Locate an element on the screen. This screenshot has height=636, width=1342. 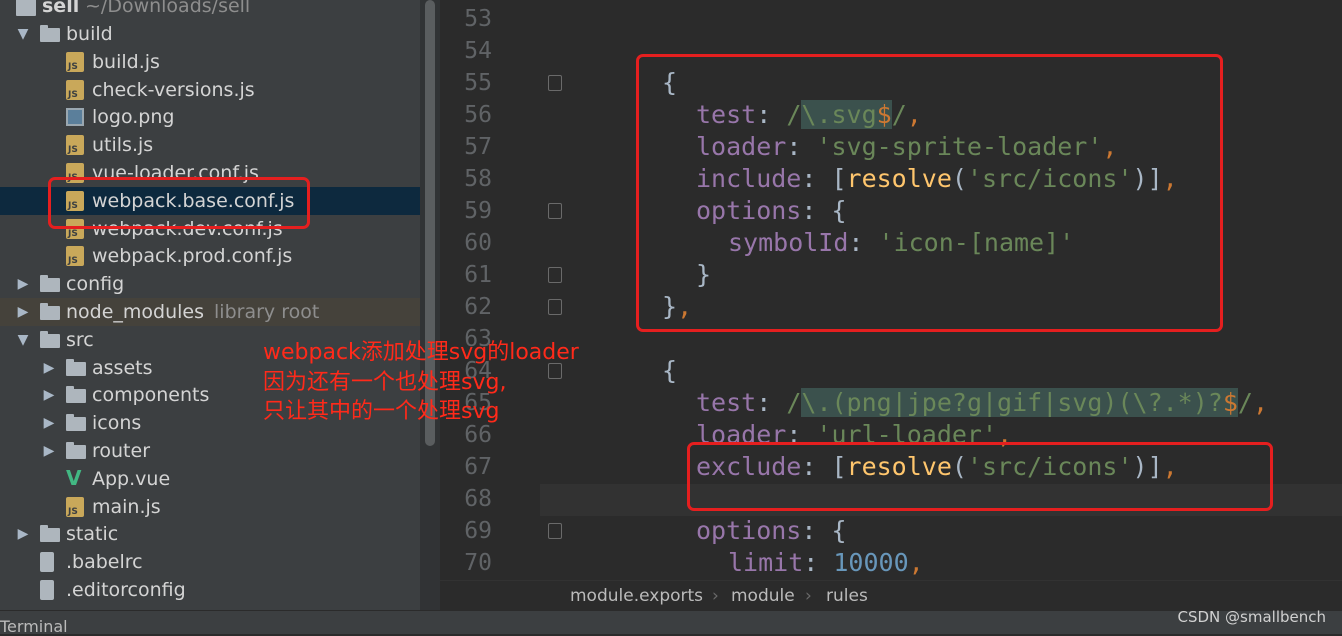
line-number: 62 is located at coordinates (478, 307).